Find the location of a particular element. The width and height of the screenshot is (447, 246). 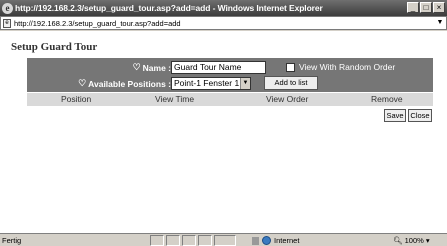

add-to-list-button: Add to list is located at coordinates (291, 83).